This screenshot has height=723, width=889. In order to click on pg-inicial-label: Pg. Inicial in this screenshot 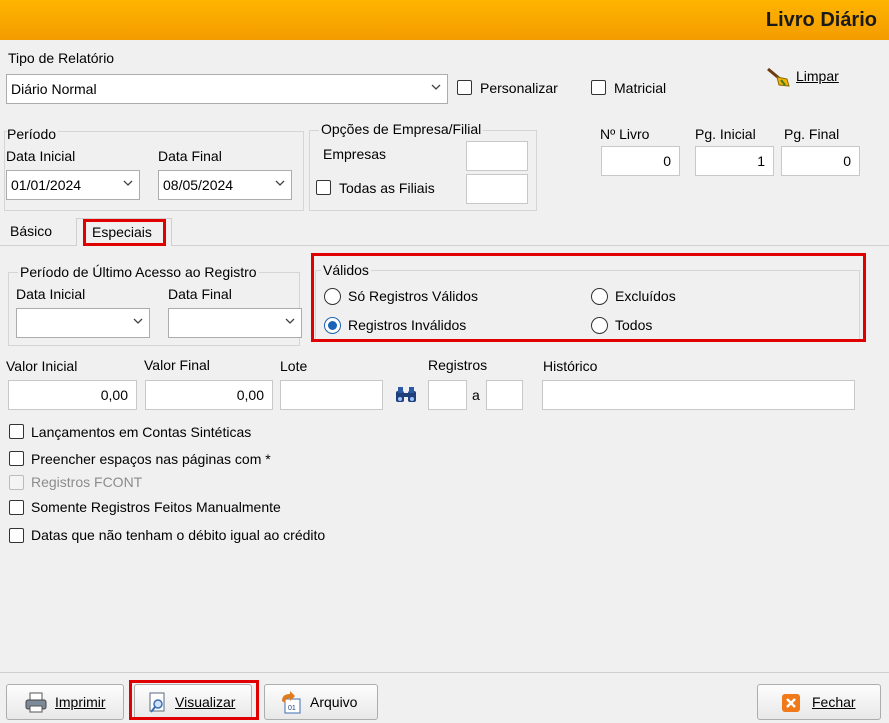, I will do `click(725, 134)`.